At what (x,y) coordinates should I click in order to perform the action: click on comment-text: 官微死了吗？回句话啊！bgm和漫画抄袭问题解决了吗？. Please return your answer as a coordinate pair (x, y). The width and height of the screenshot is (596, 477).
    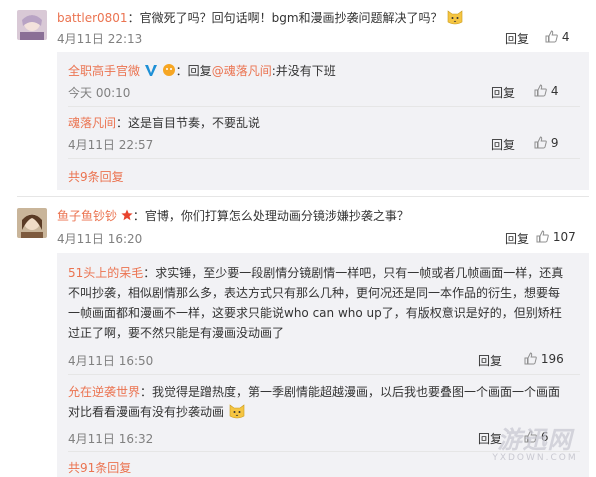
    Looking at the image, I should click on (291, 18).